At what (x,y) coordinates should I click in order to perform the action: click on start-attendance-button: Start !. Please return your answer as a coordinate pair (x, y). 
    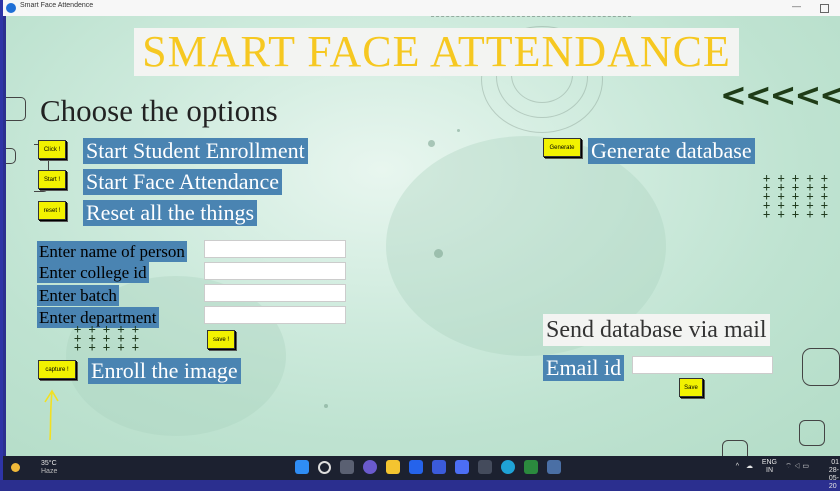
    Looking at the image, I should click on (52, 179).